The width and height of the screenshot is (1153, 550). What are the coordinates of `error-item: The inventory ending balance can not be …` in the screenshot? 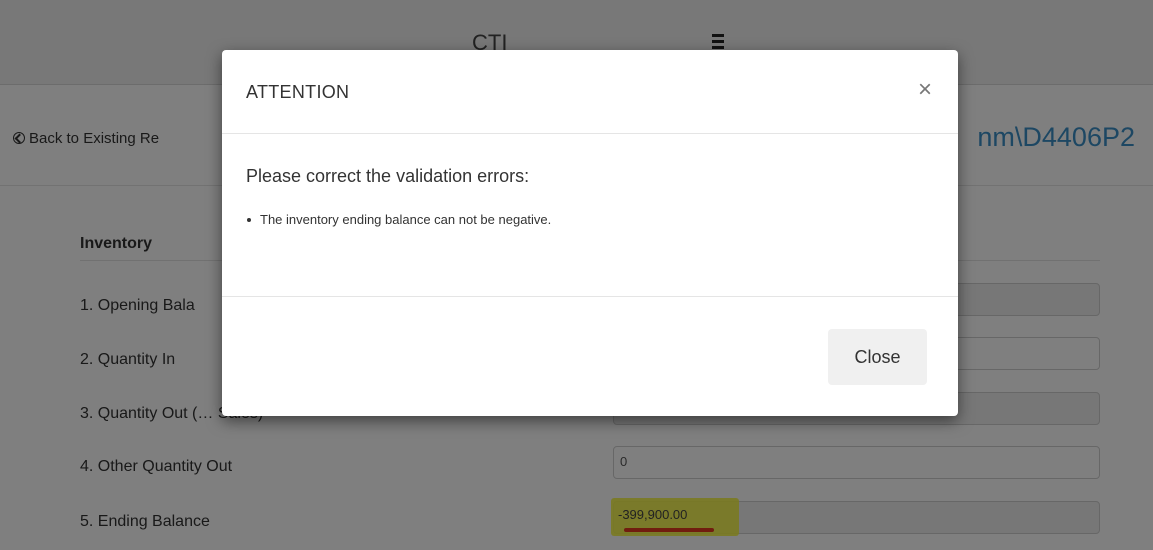 It's located at (398, 219).